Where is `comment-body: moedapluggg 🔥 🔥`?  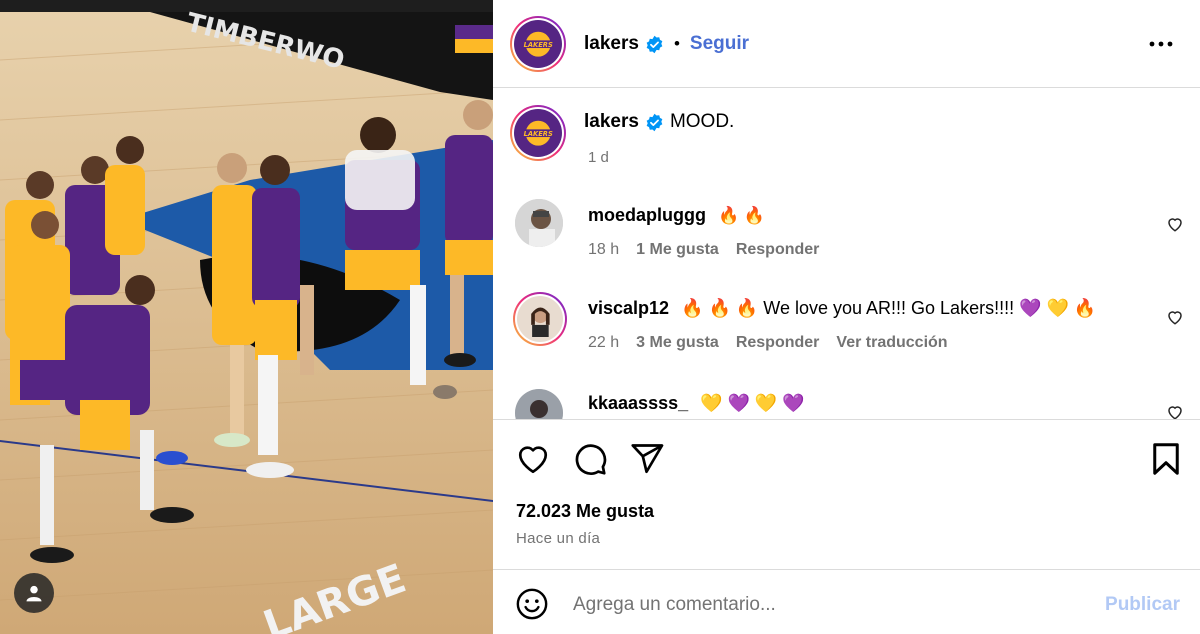
comment-body: moedapluggg 🔥 🔥 is located at coordinates (676, 215).